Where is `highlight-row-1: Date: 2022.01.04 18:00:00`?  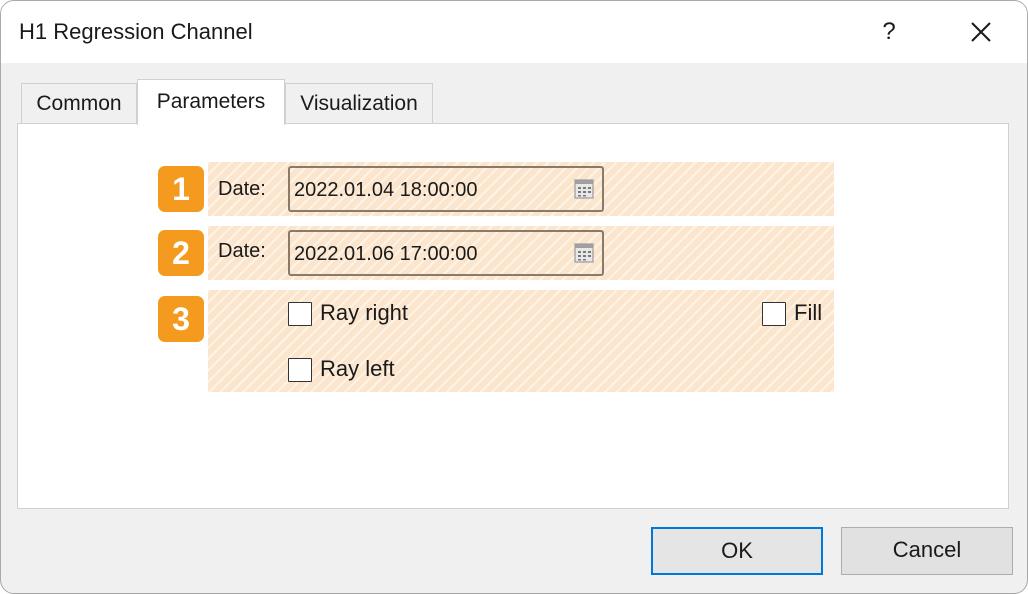
highlight-row-1: Date: 2022.01.04 18:00:00 is located at coordinates (521, 189).